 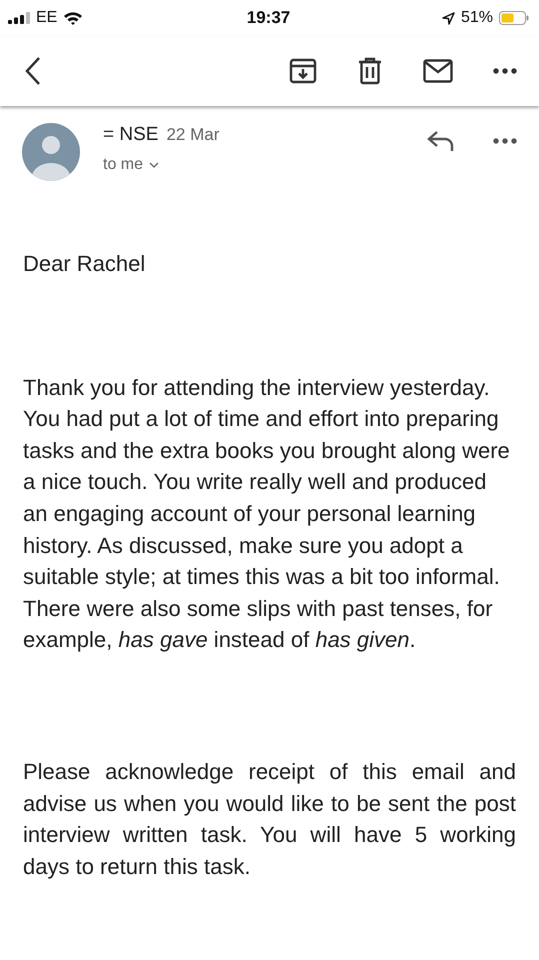 What do you see at coordinates (303, 71) in the screenshot?
I see `archive-button` at bounding box center [303, 71].